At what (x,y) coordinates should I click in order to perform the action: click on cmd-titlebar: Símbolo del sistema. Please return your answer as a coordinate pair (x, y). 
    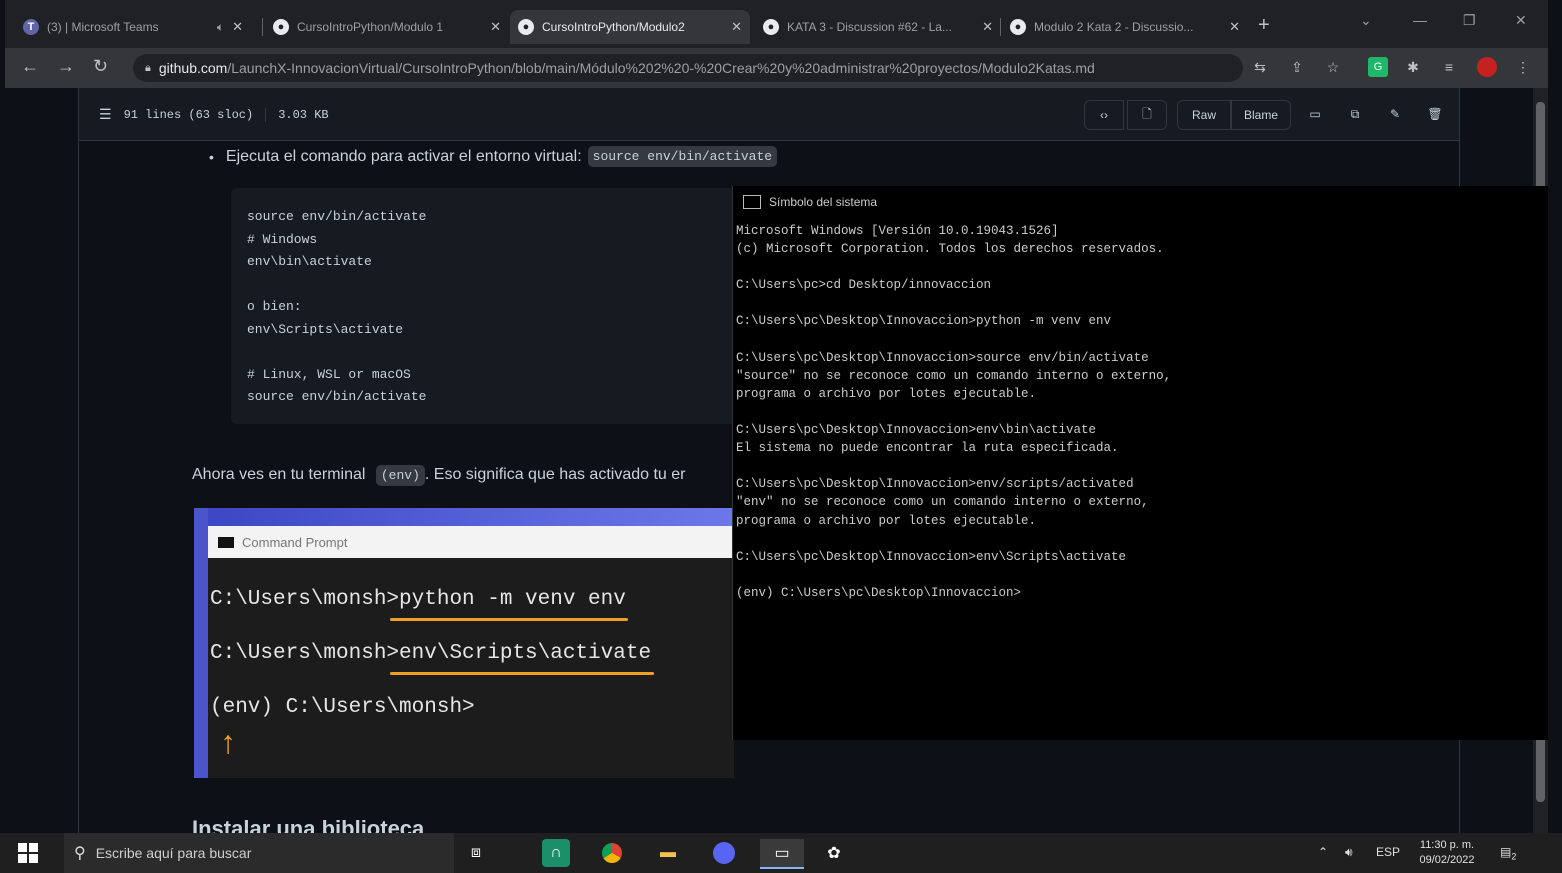
    Looking at the image, I should click on (1140, 202).